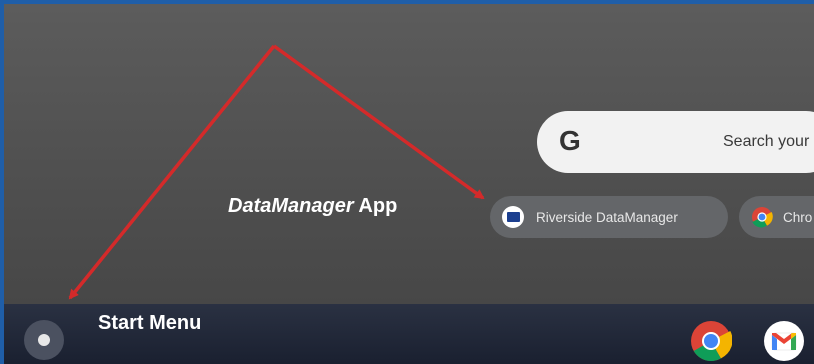 This screenshot has width=814, height=364. I want to click on chrome-icon, so click(762, 217).